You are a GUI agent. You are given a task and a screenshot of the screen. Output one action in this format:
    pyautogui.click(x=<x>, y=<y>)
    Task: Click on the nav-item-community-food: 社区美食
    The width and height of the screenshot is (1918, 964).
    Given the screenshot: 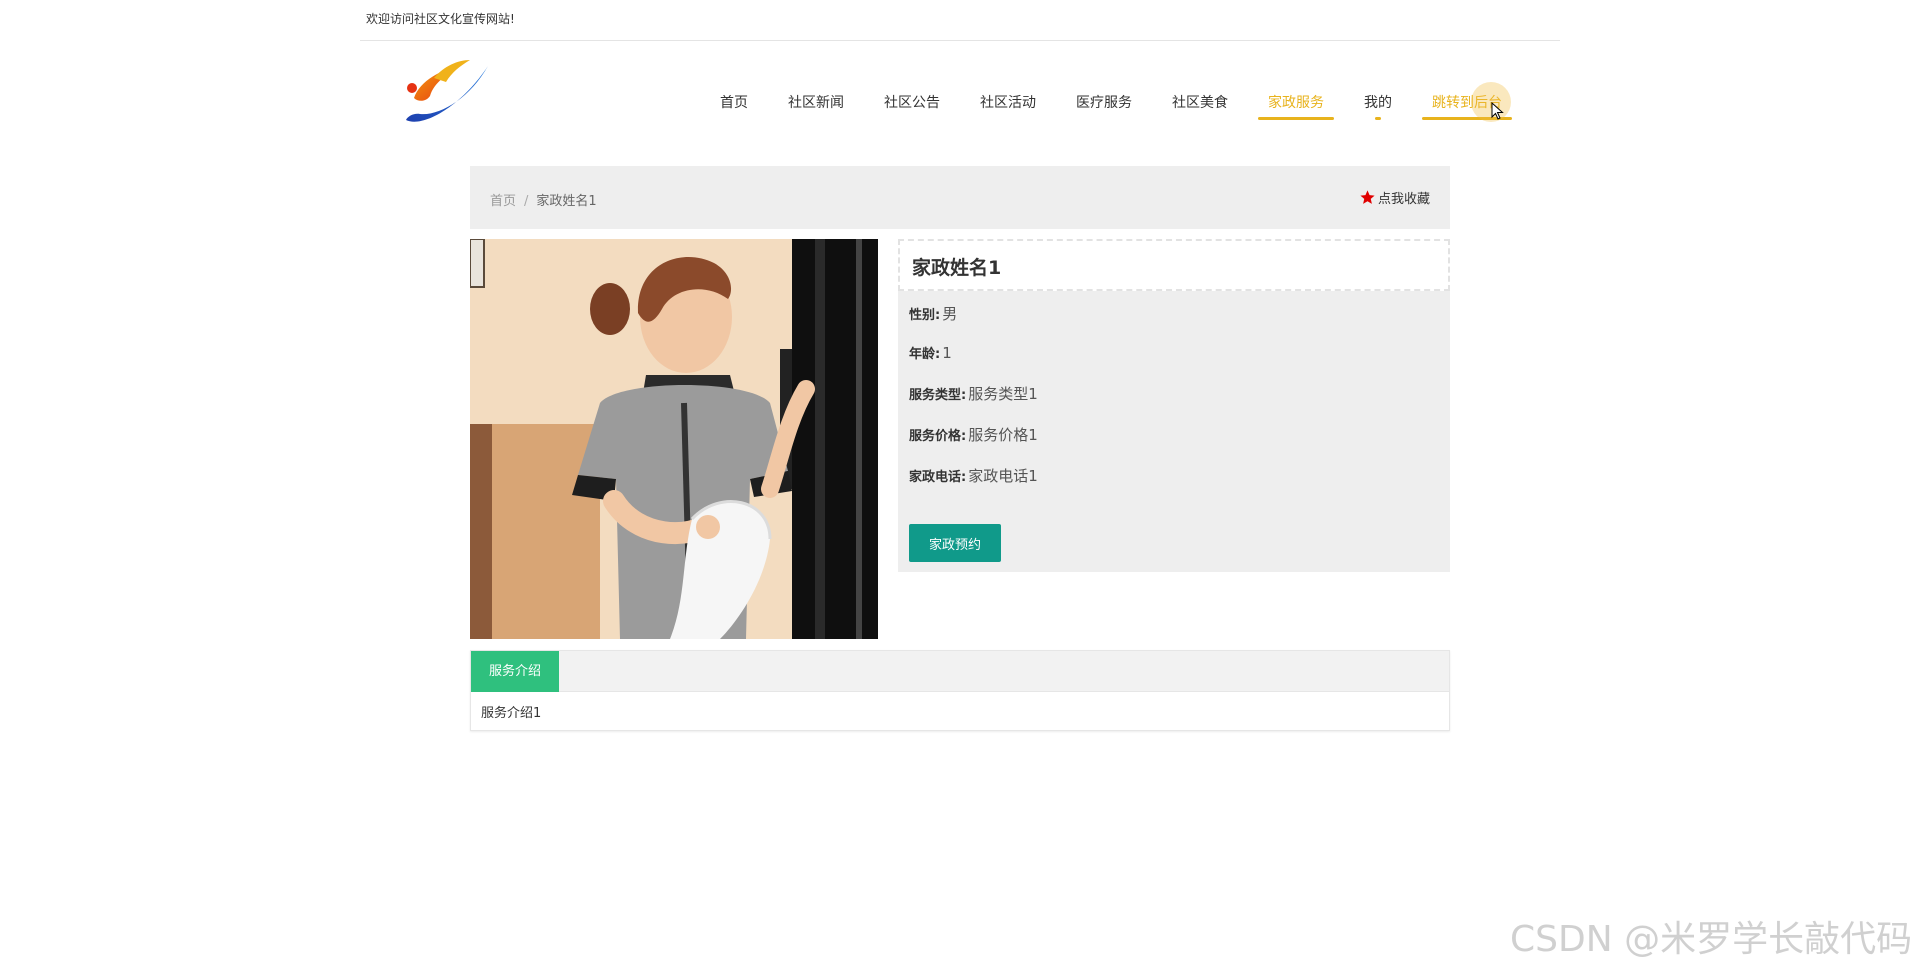 What is the action you would take?
    pyautogui.click(x=1200, y=100)
    